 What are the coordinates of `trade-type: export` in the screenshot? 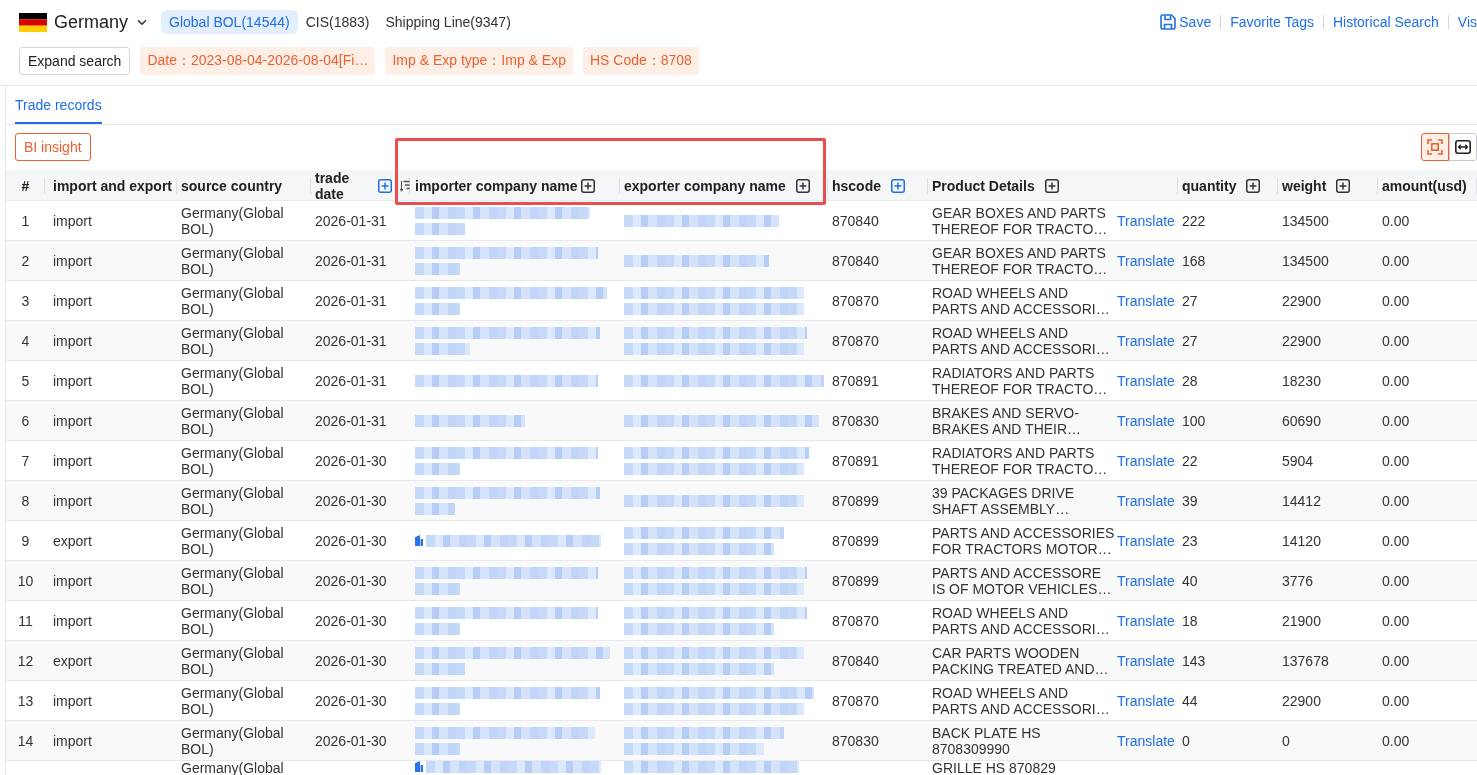 It's located at (72, 540).